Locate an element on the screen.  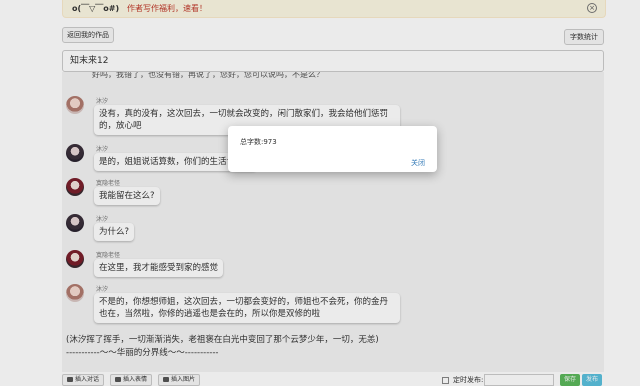
word-count-text: 总字数:973 is located at coordinates (258, 142).